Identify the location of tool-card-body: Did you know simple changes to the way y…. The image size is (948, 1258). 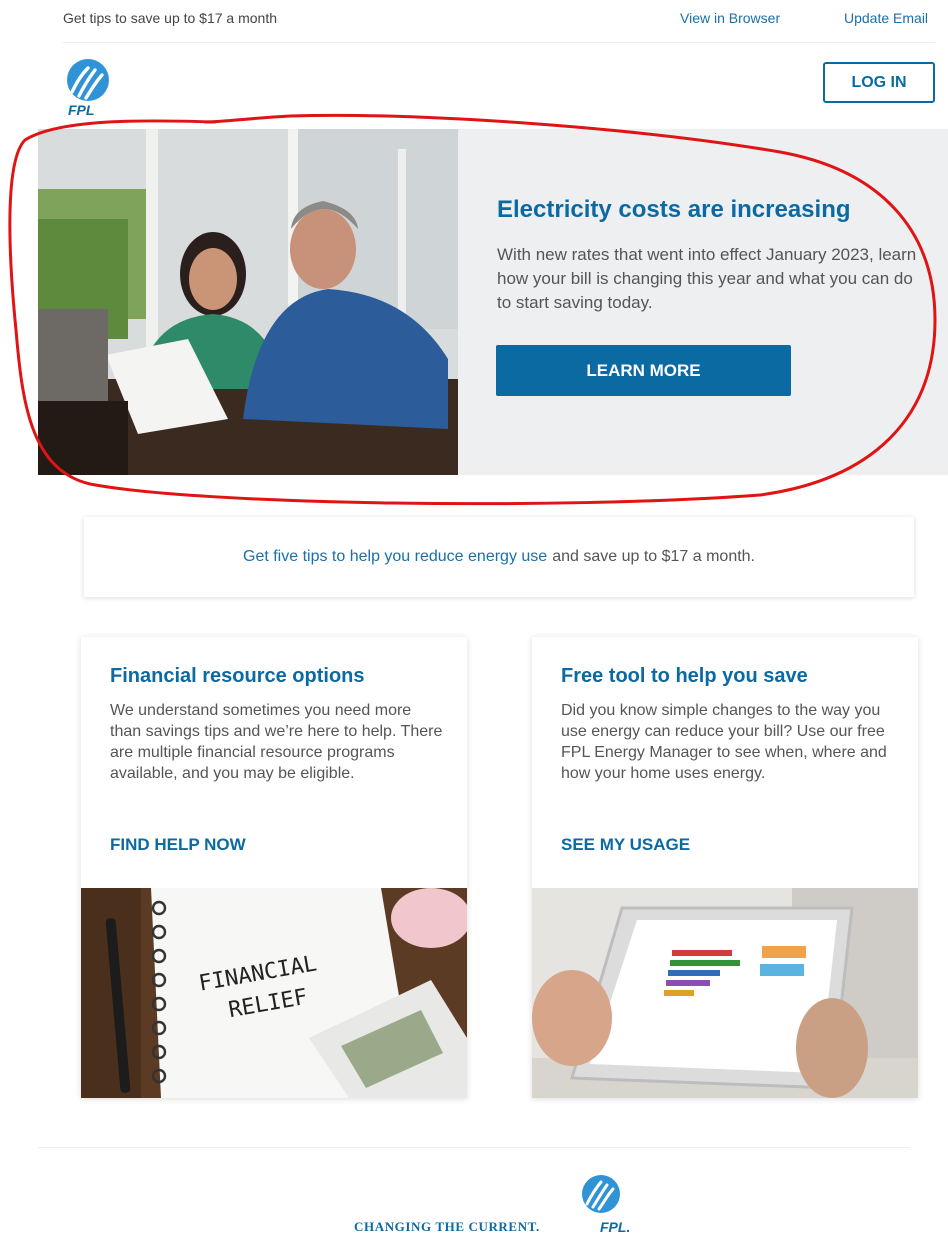
(724, 742).